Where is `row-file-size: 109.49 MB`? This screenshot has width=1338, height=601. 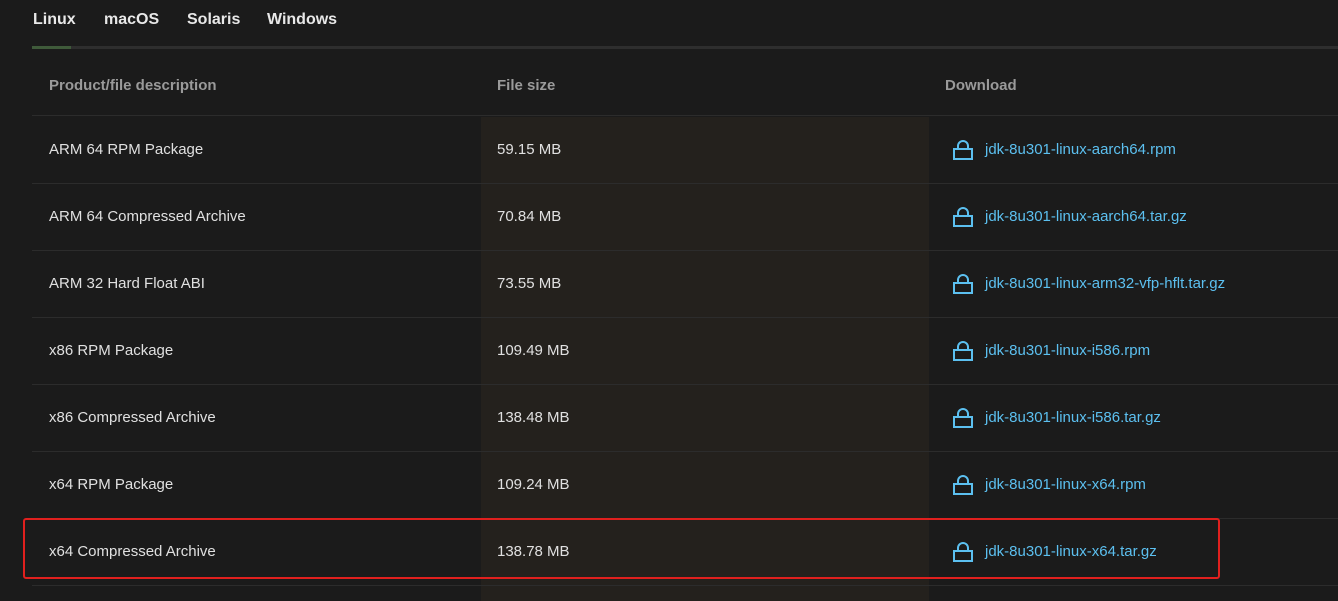
row-file-size: 109.49 MB is located at coordinates (533, 350).